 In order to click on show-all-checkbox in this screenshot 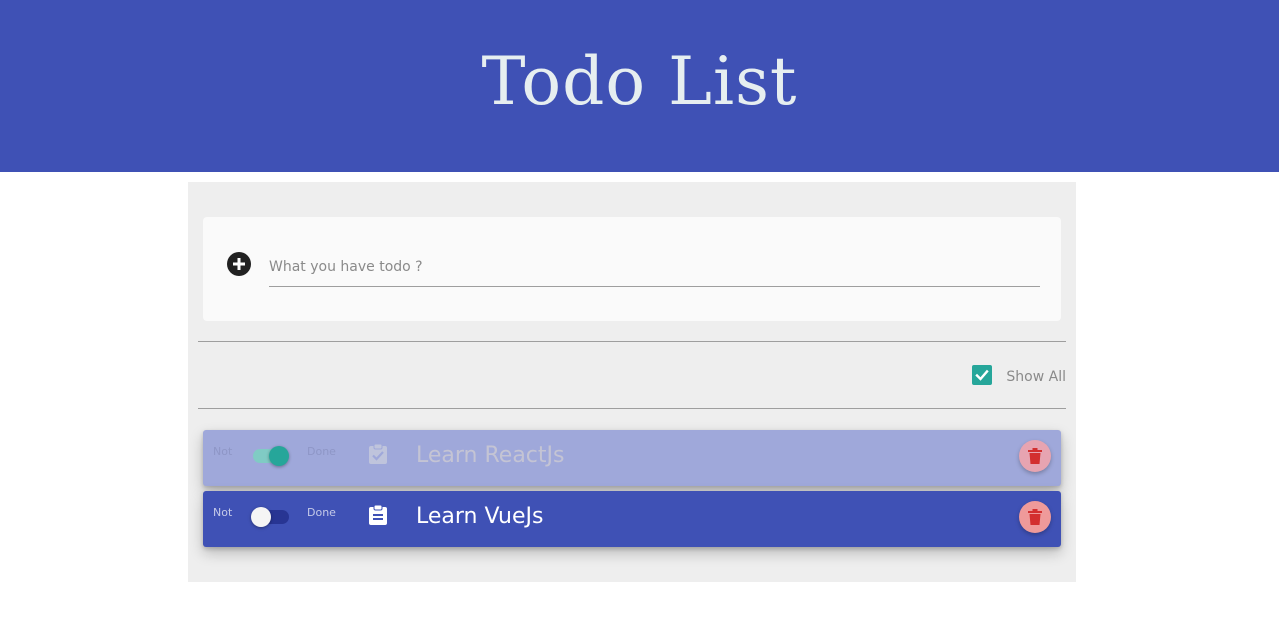, I will do `click(982, 375)`.